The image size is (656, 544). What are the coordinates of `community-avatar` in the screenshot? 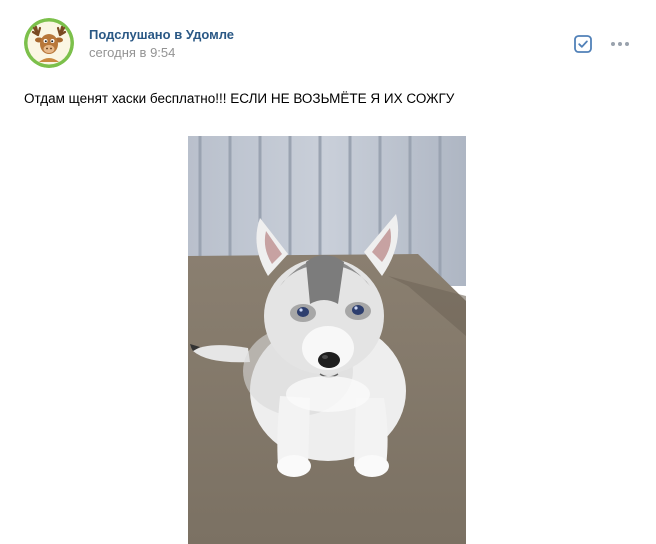 It's located at (49, 43).